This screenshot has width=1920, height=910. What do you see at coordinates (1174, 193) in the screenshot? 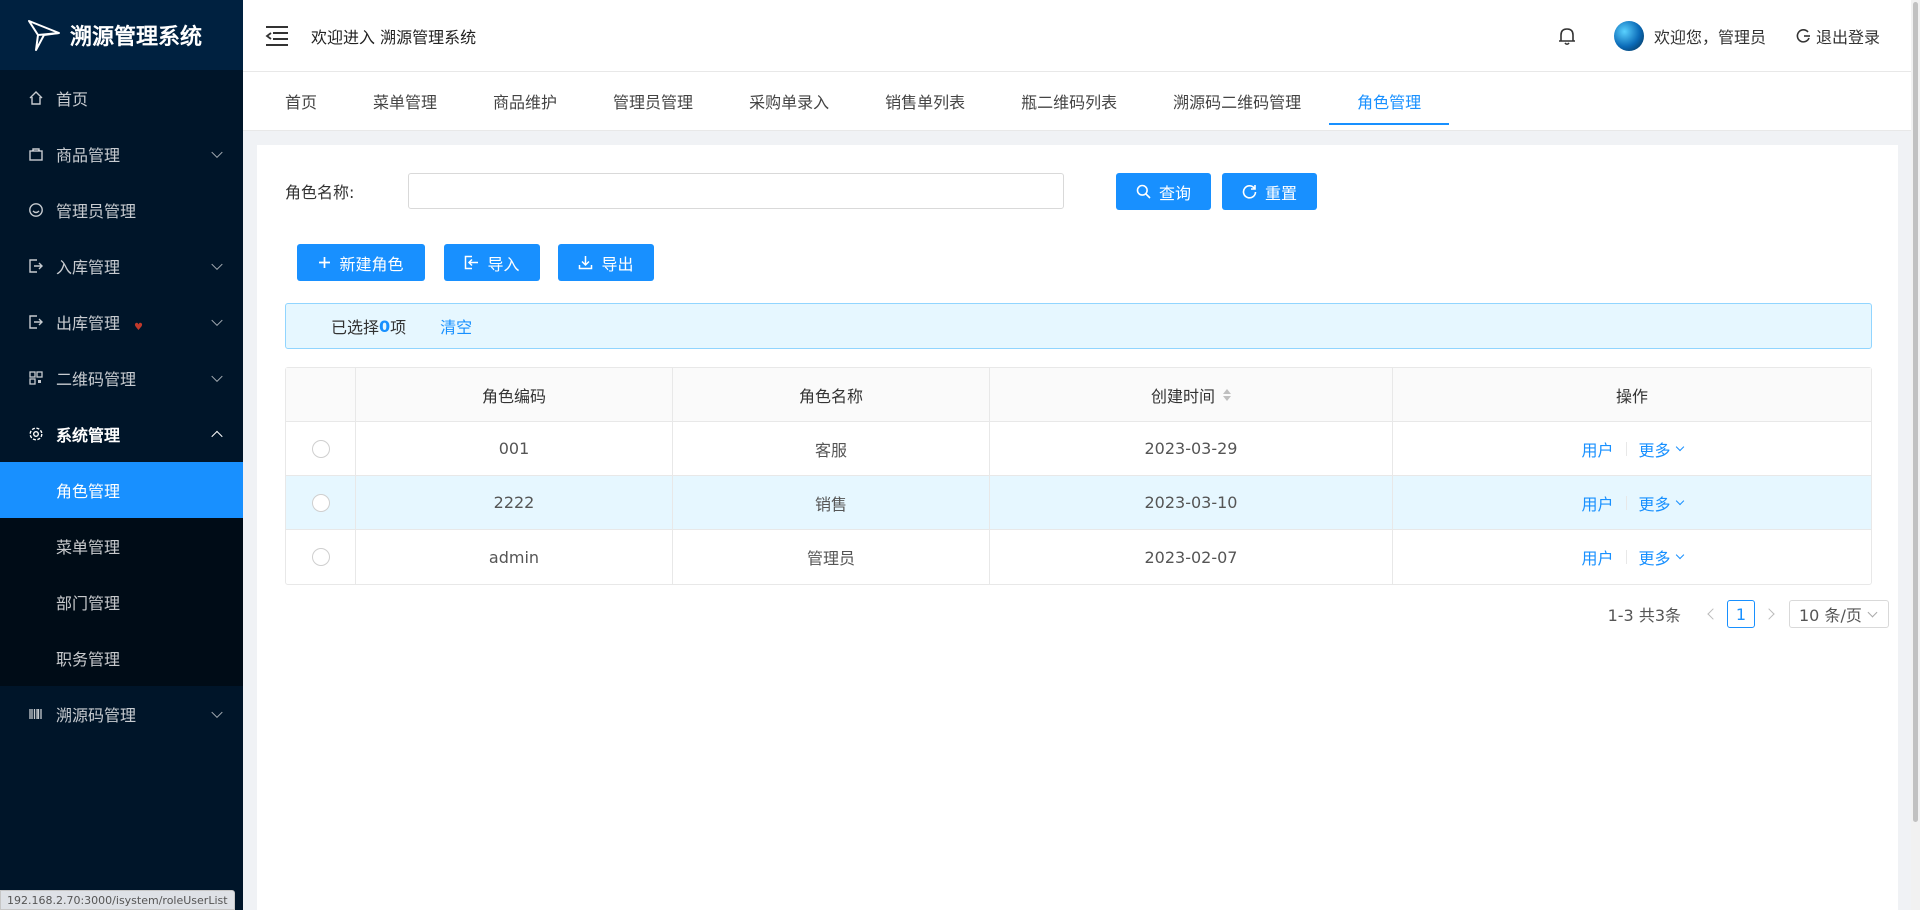
I see `query-label: 查询` at bounding box center [1174, 193].